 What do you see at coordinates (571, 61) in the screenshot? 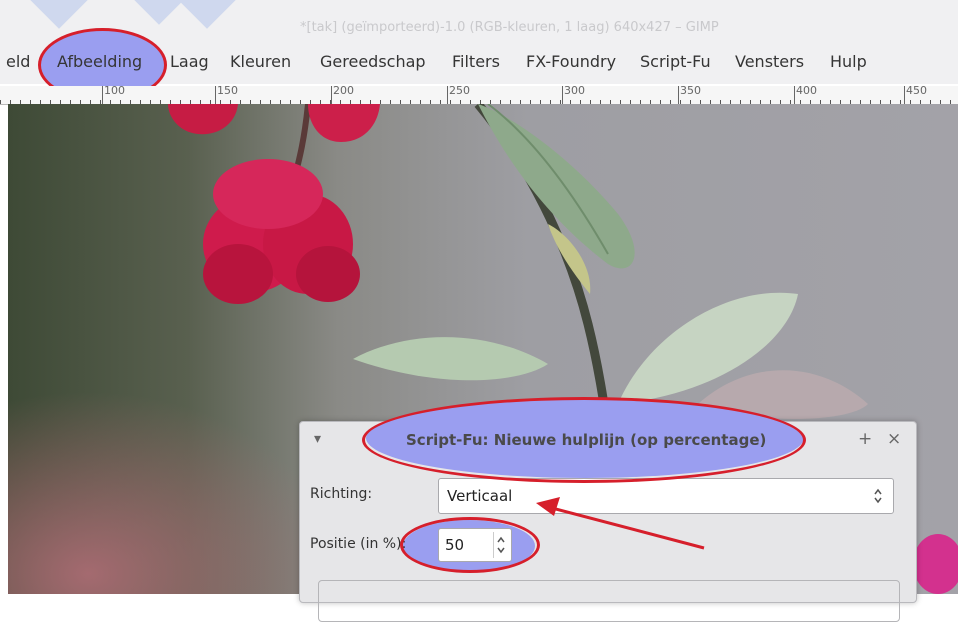
I see `menu-item-fx-foundry: FX-Foundry` at bounding box center [571, 61].